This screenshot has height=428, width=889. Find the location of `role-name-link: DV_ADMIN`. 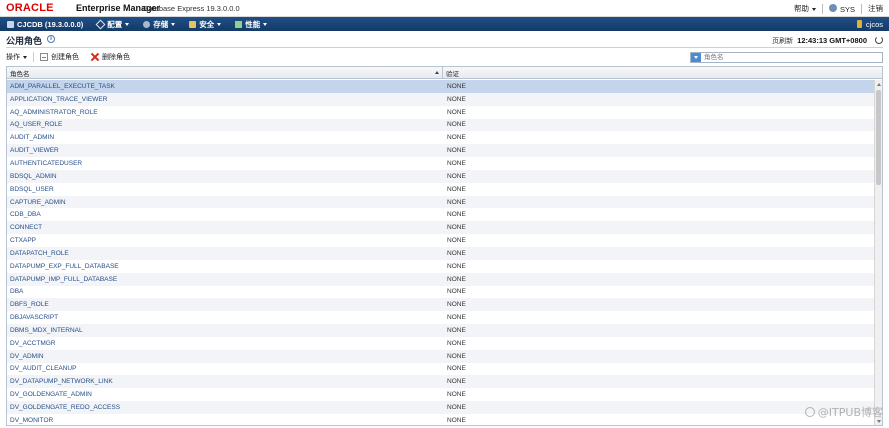

role-name-link: DV_ADMIN is located at coordinates (225, 356).